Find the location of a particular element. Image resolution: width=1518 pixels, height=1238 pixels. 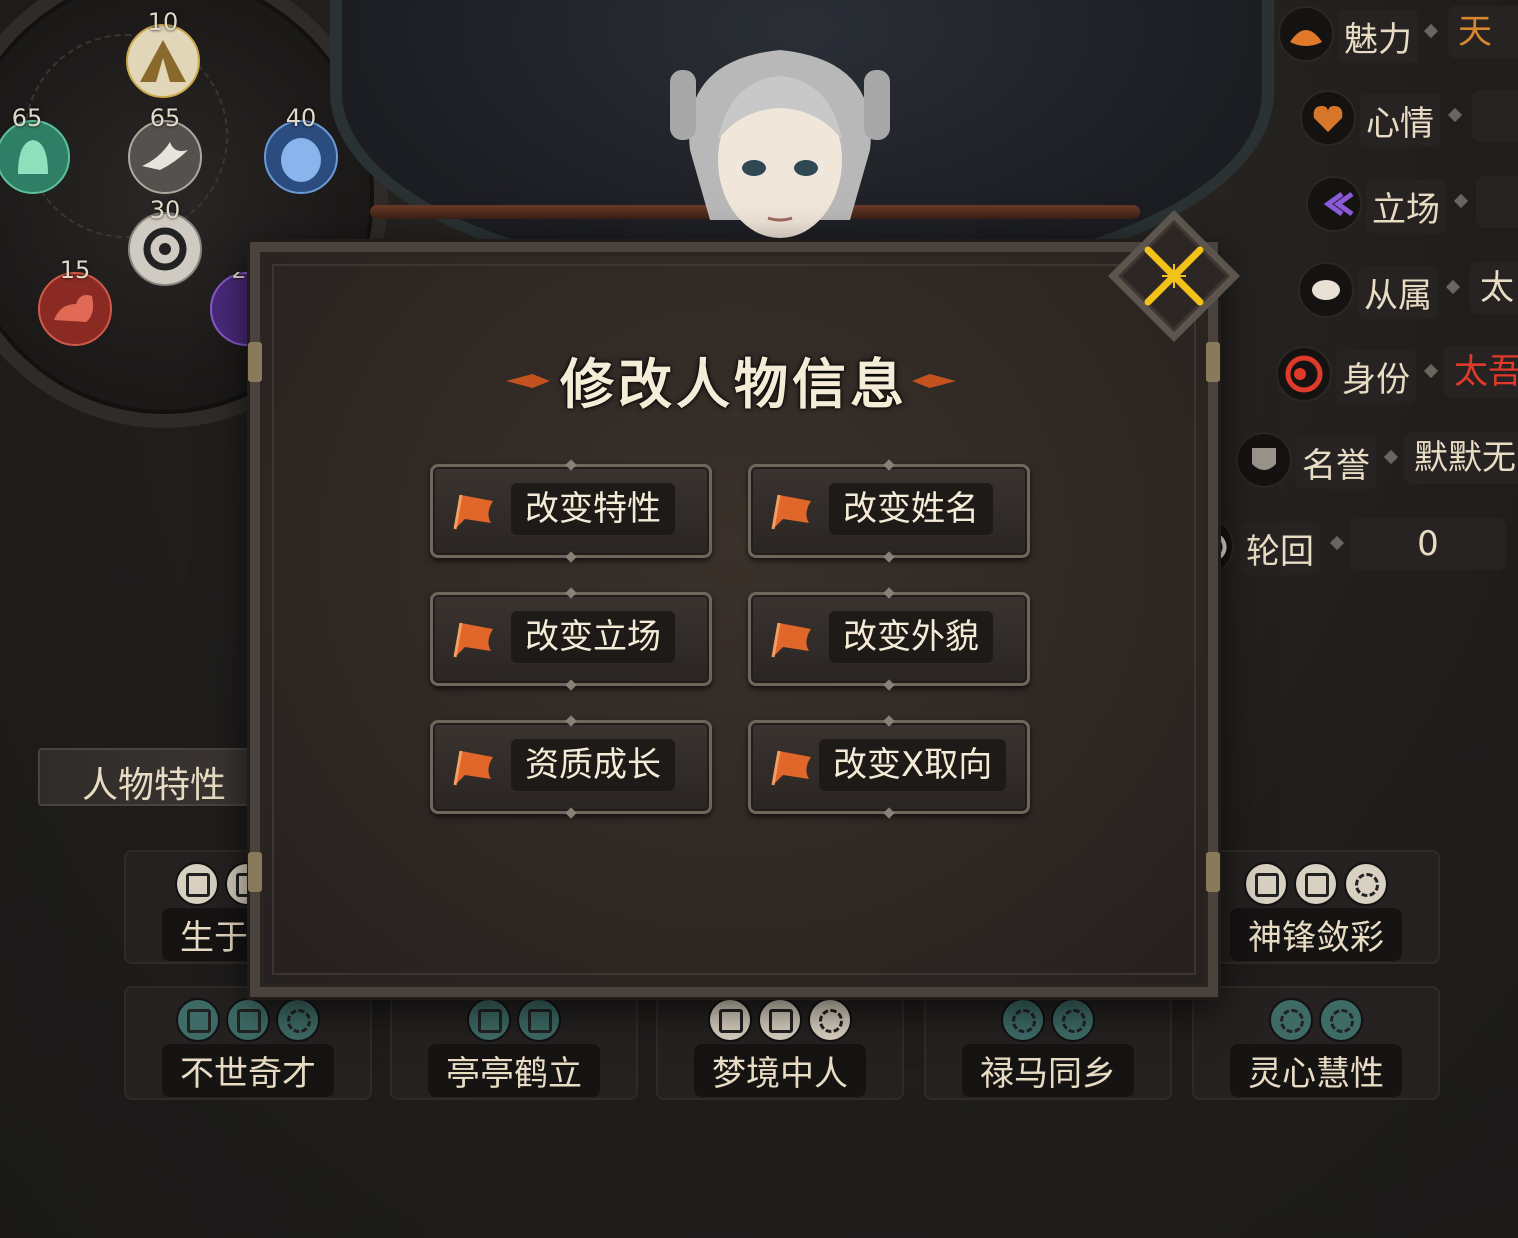

change-orientation-button: 改变X取向 is located at coordinates (889, 767).